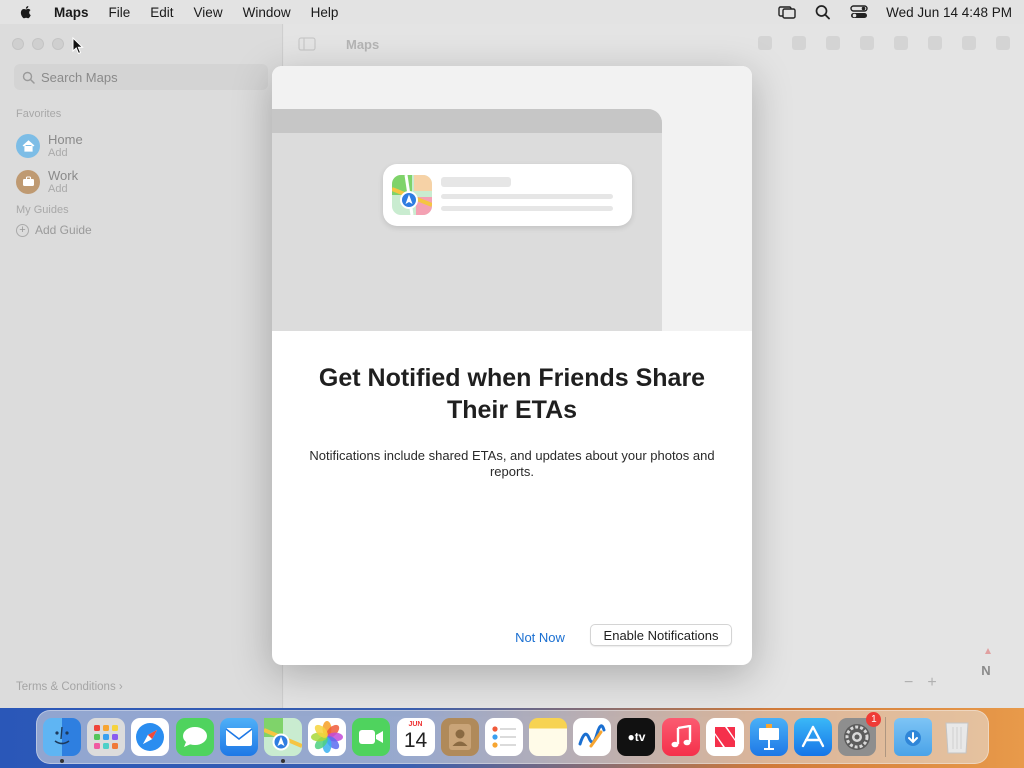 This screenshot has height=768, width=1024. What do you see at coordinates (540, 637) in the screenshot?
I see `not-now-button: Not Now` at bounding box center [540, 637].